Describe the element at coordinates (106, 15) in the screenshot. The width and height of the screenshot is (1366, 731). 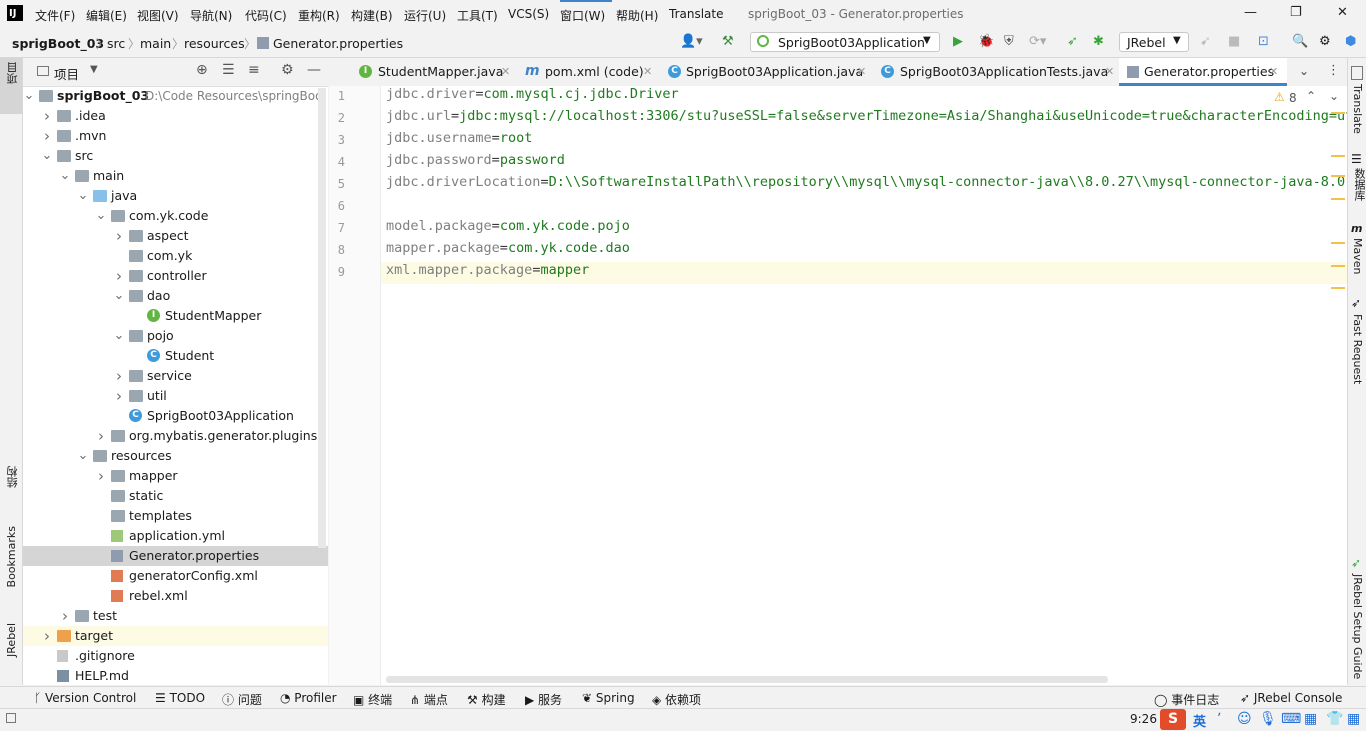
I see `menu-edit: 编辑(E)` at that location.